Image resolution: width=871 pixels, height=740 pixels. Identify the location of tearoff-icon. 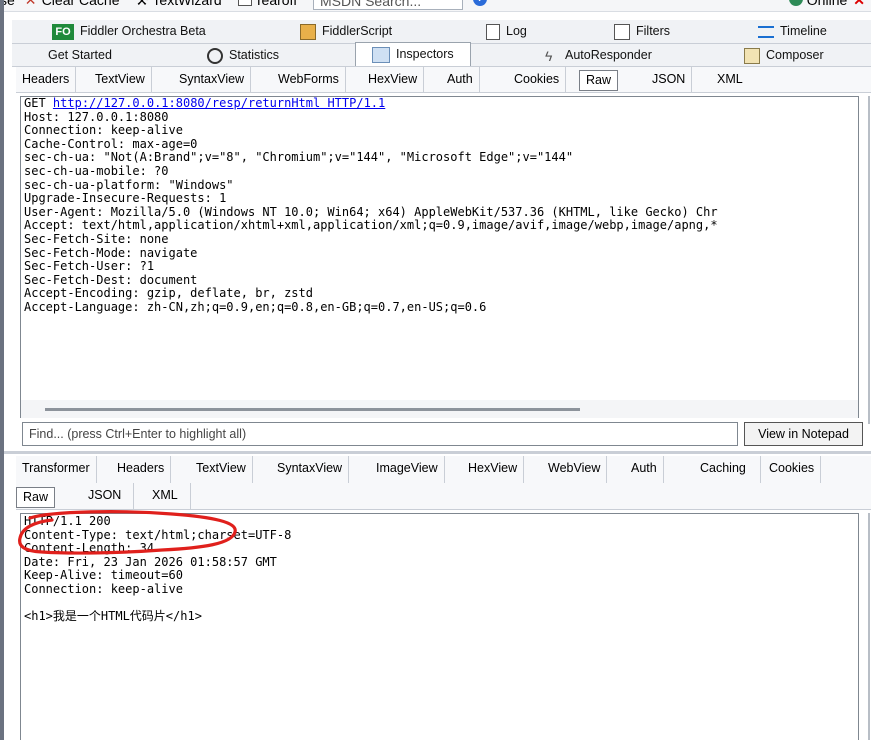
(244, 3).